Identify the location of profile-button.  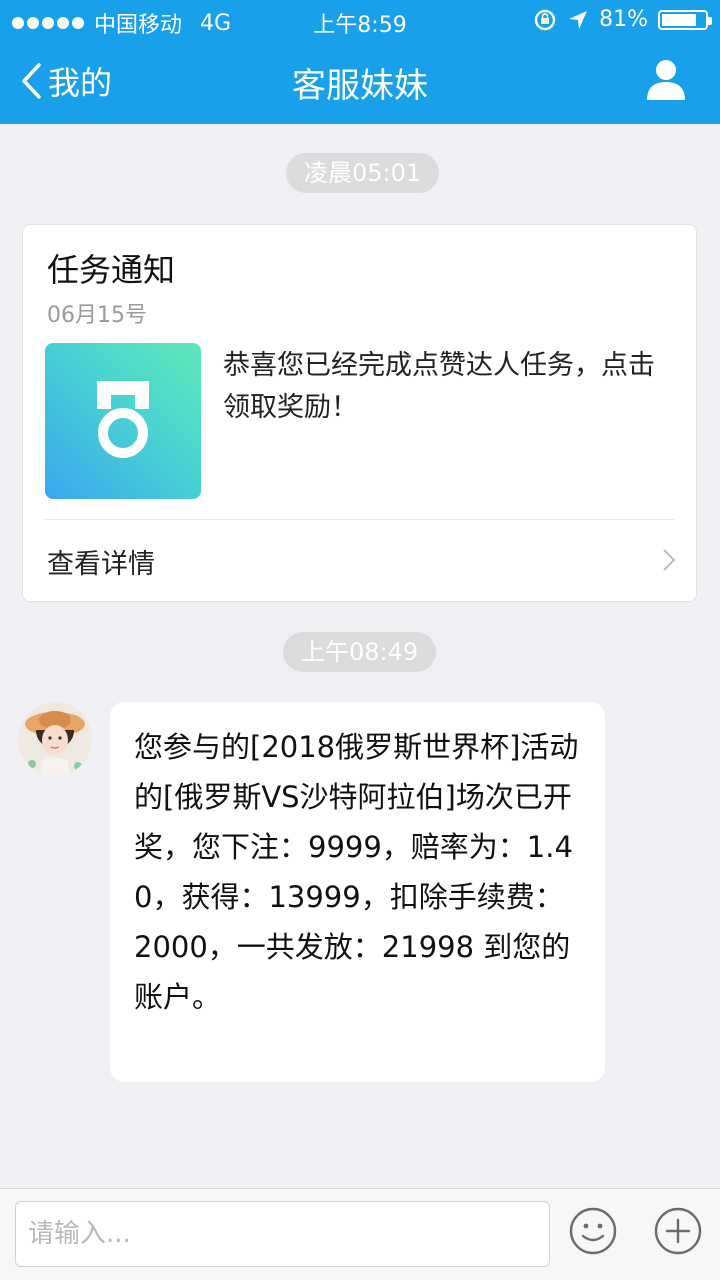
(666, 81).